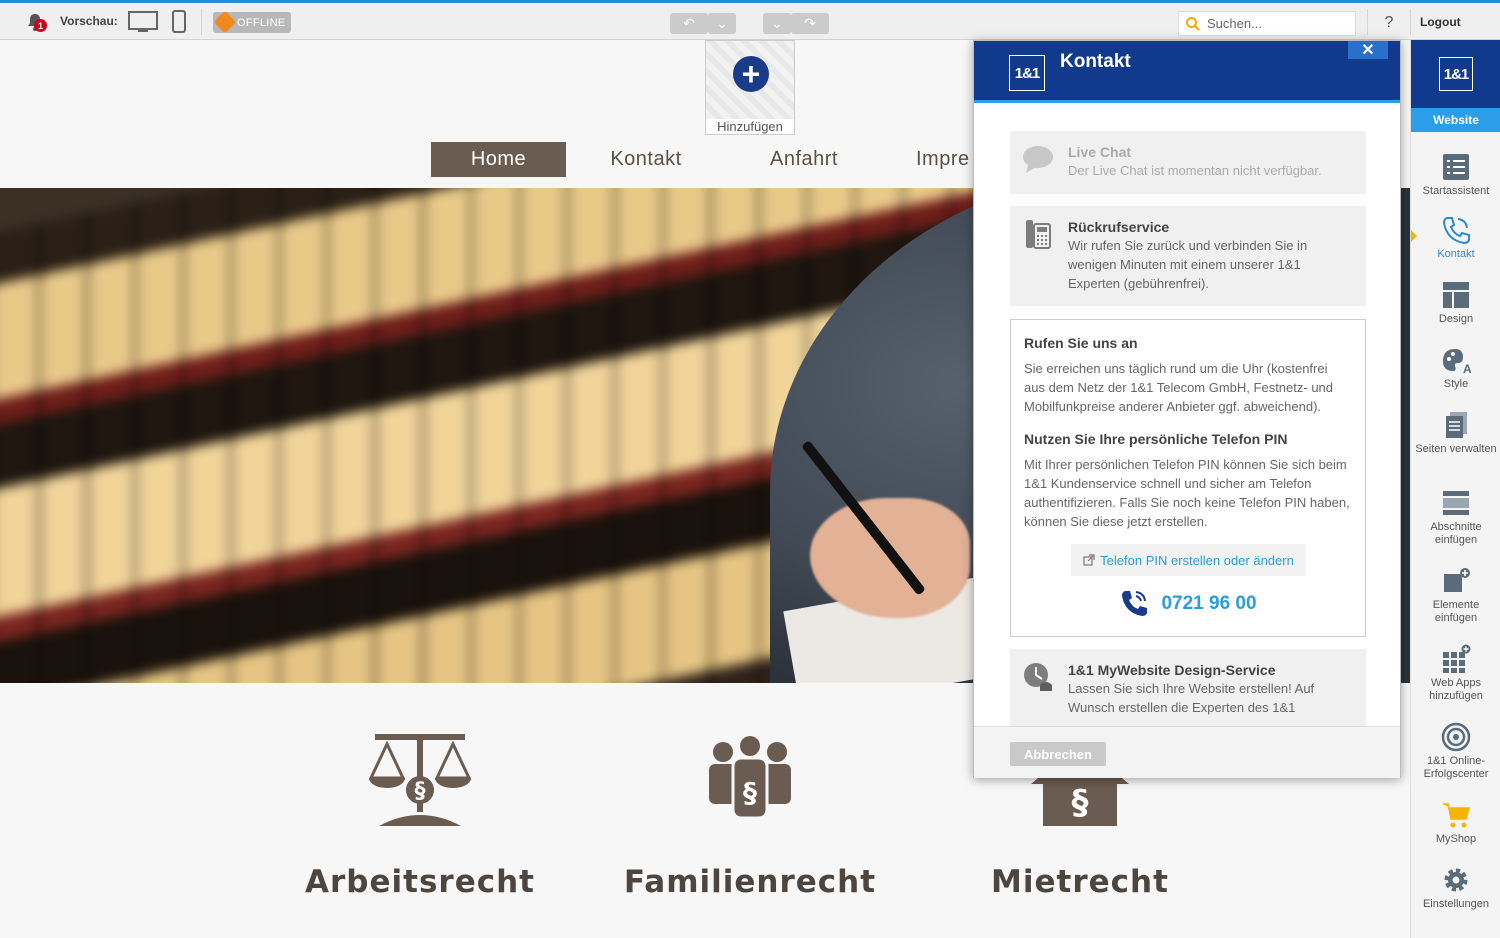 This screenshot has width=1500, height=938. I want to click on sidebar-item-webapps: Web Apps hinzufügen, so click(1455, 673).